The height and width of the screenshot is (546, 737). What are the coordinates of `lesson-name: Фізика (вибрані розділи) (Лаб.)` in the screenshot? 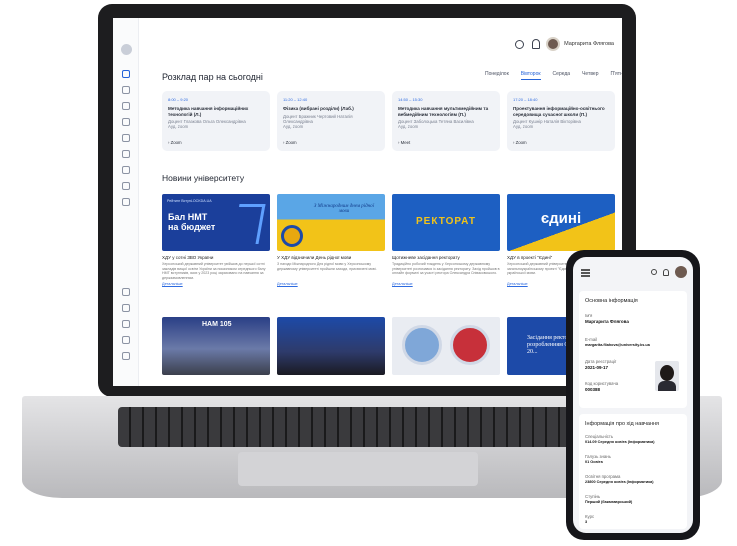 It's located at (318, 108).